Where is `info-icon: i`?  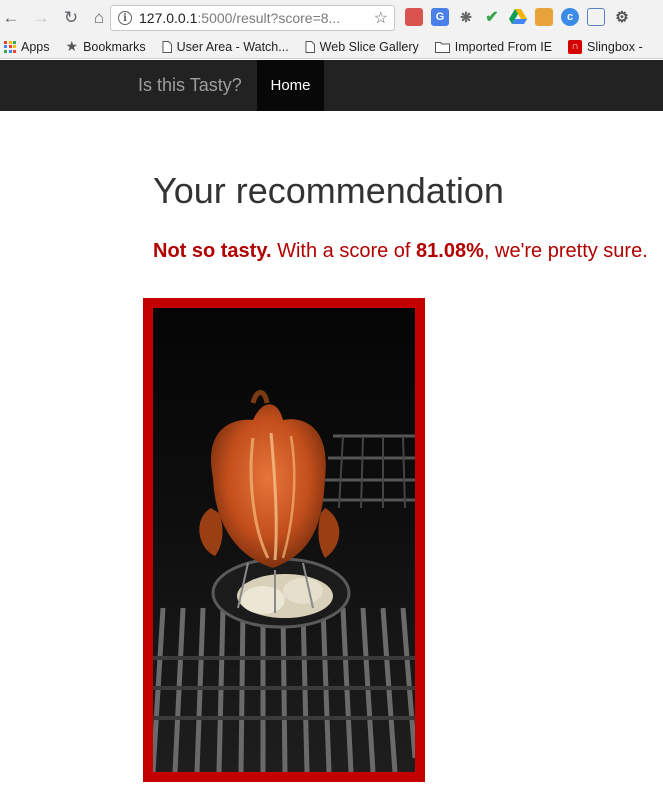
info-icon: i is located at coordinates (125, 18).